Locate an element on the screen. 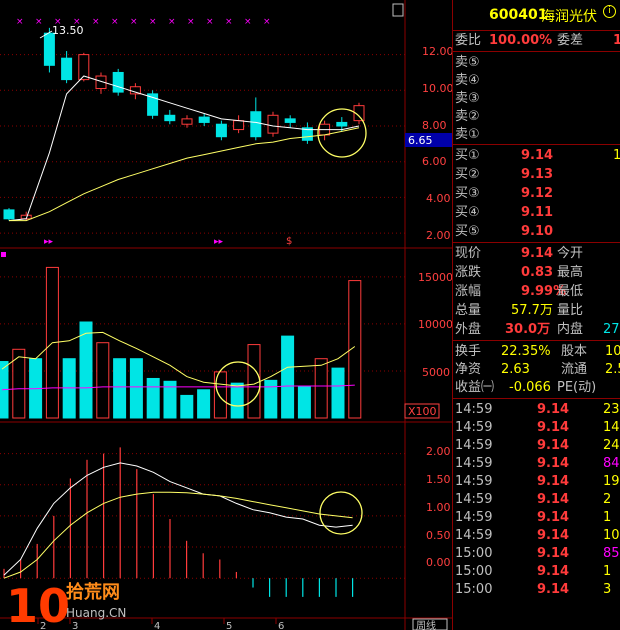  fundamental-row: 收益㈠ -0.066 PE(动) is located at coordinates (536, 388).